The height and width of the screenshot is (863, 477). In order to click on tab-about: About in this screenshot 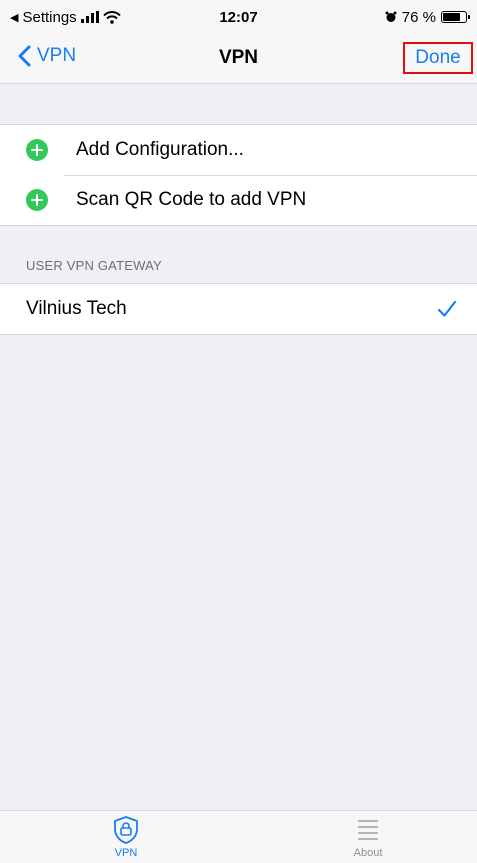, I will do `click(368, 837)`.